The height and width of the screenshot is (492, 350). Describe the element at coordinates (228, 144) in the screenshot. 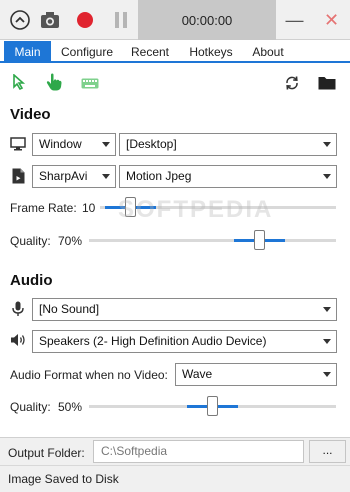

I see `video-source-select: [Desktop]` at that location.